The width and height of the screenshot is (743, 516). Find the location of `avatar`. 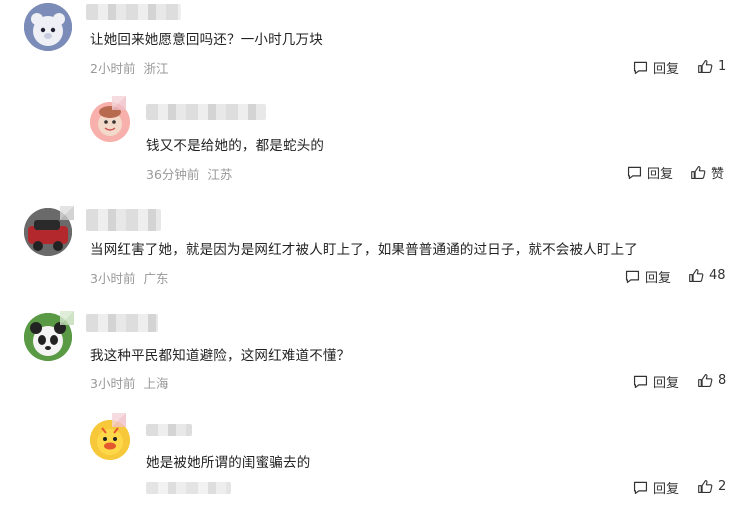

avatar is located at coordinates (48, 27).